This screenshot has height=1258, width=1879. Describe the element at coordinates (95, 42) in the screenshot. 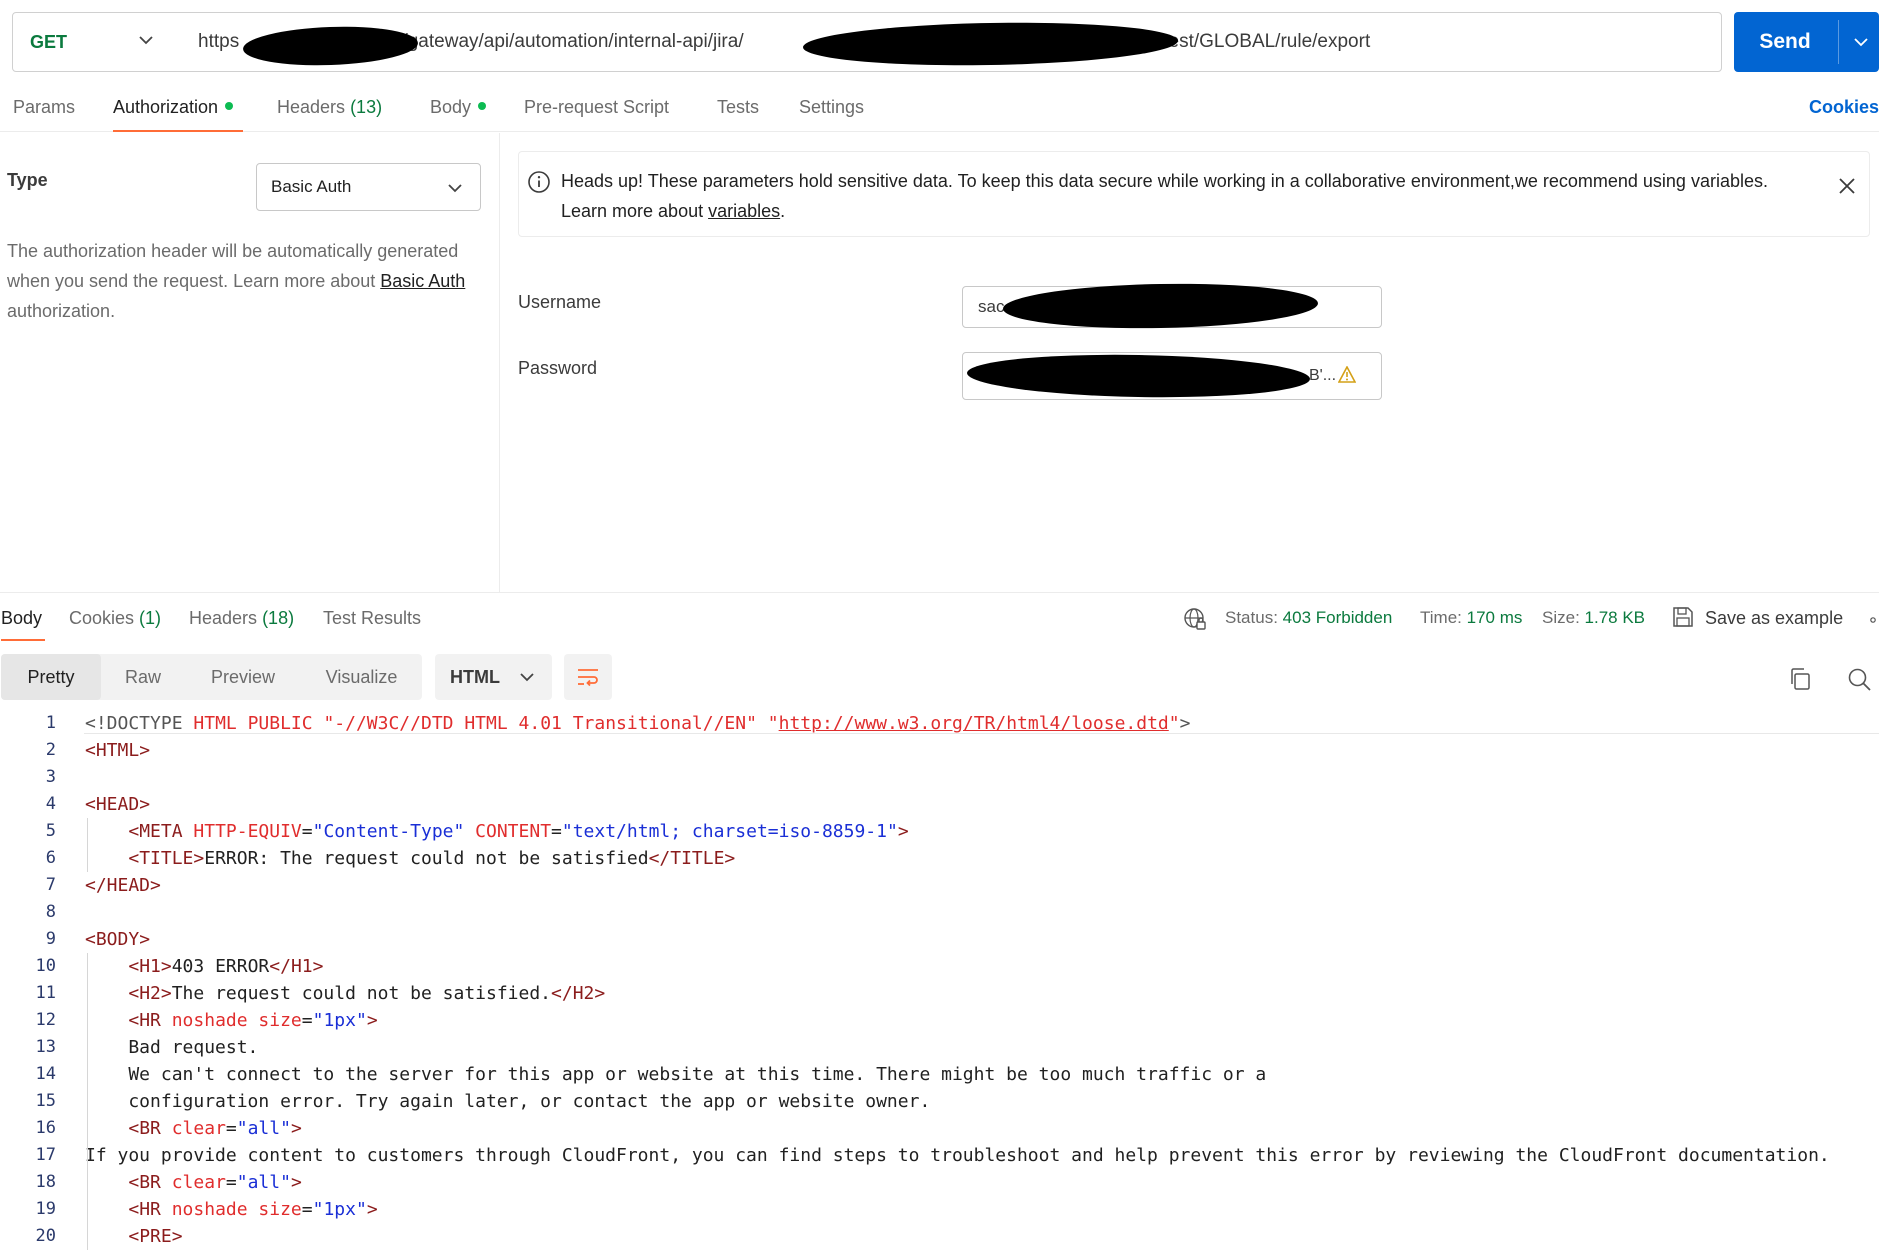

I see `method-select: GET` at that location.